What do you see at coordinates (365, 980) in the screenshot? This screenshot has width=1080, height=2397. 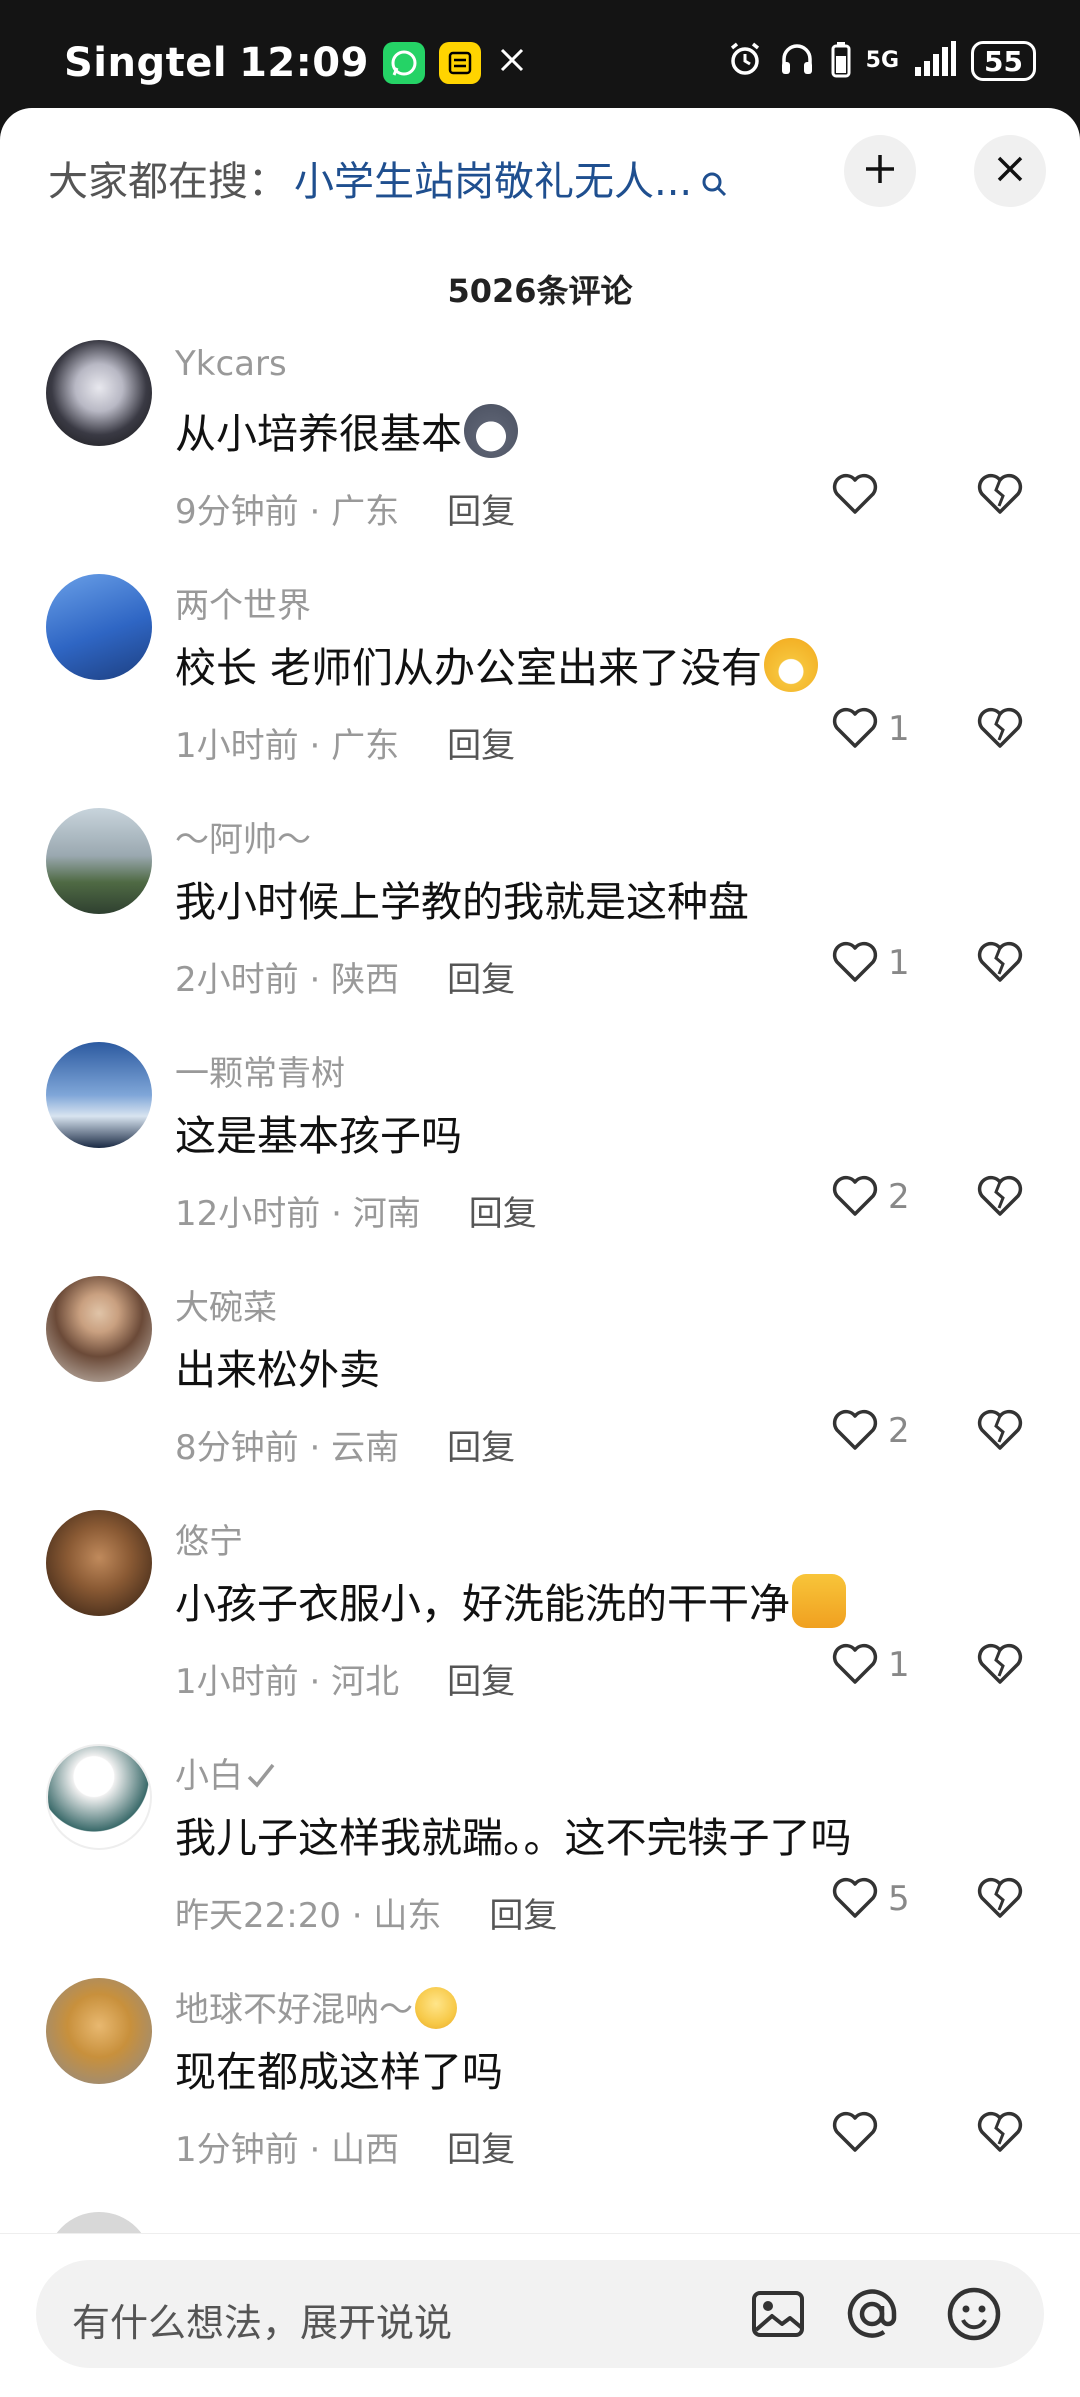 I see `comment-location: 陕西` at bounding box center [365, 980].